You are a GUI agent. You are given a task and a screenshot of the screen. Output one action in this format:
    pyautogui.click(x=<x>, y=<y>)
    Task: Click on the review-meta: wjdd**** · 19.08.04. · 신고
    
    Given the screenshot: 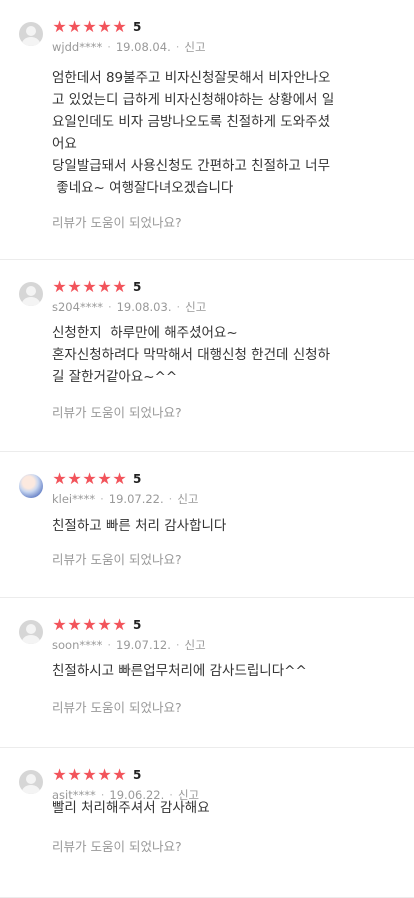 What is the action you would take?
    pyautogui.click(x=129, y=47)
    